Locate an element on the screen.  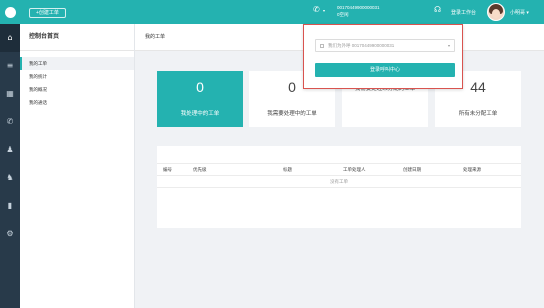
logo-icon is located at coordinates (10, 12).